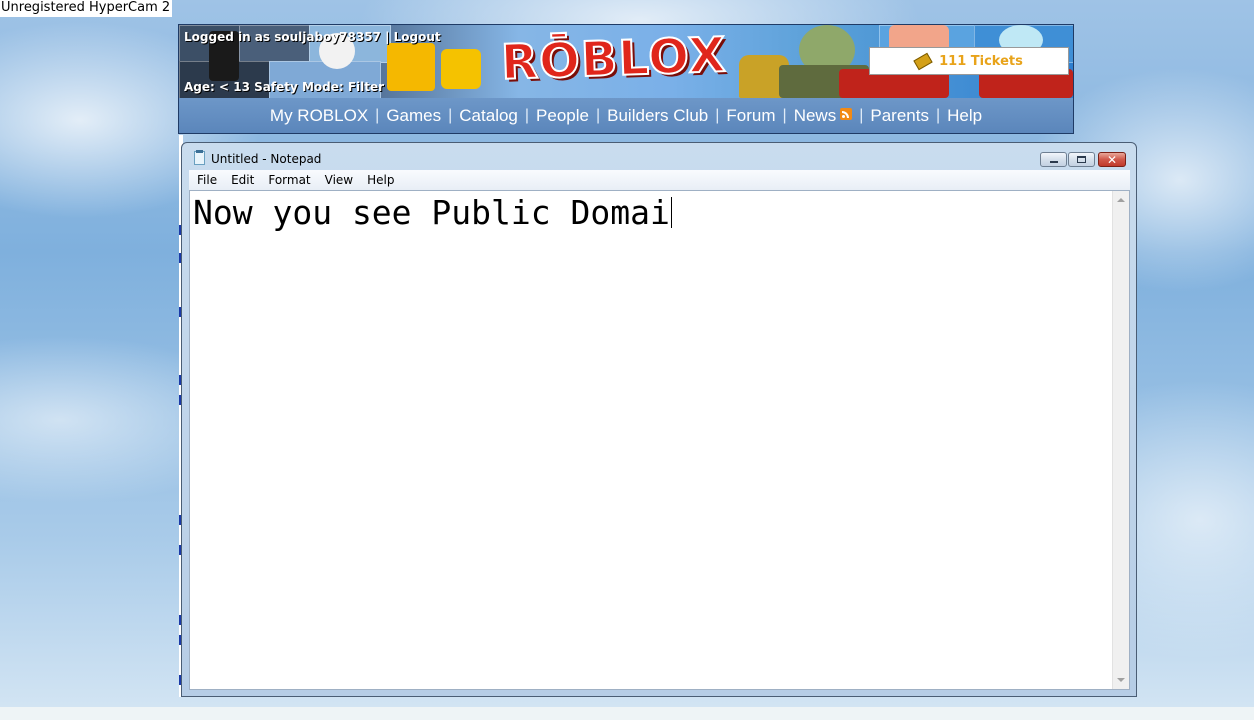 The image size is (1254, 720). Describe the element at coordinates (1121, 200) in the screenshot. I see `scroll-up-icon` at that location.